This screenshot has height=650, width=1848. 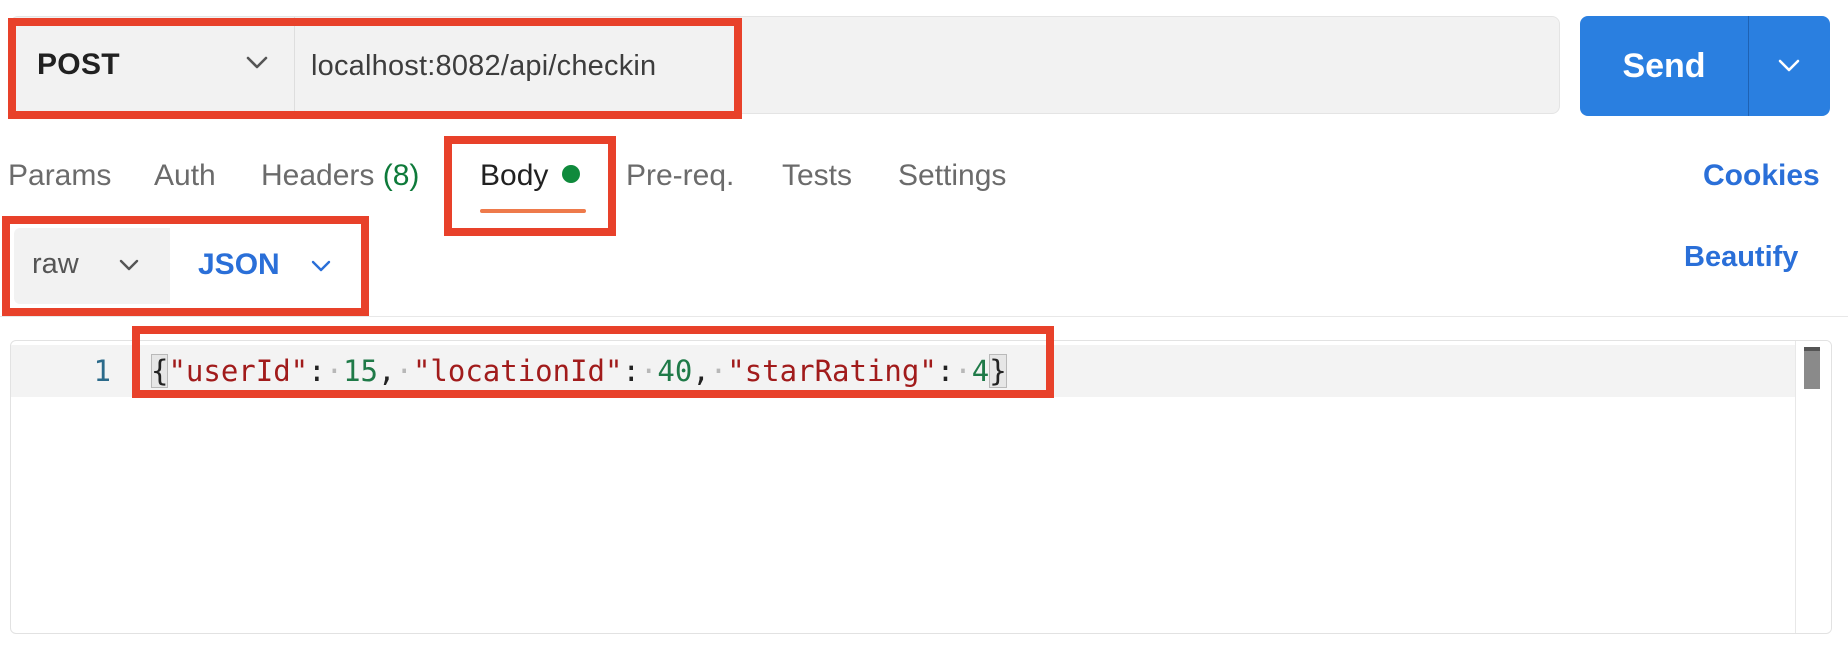 I want to click on method-select: POST, so click(x=153, y=65).